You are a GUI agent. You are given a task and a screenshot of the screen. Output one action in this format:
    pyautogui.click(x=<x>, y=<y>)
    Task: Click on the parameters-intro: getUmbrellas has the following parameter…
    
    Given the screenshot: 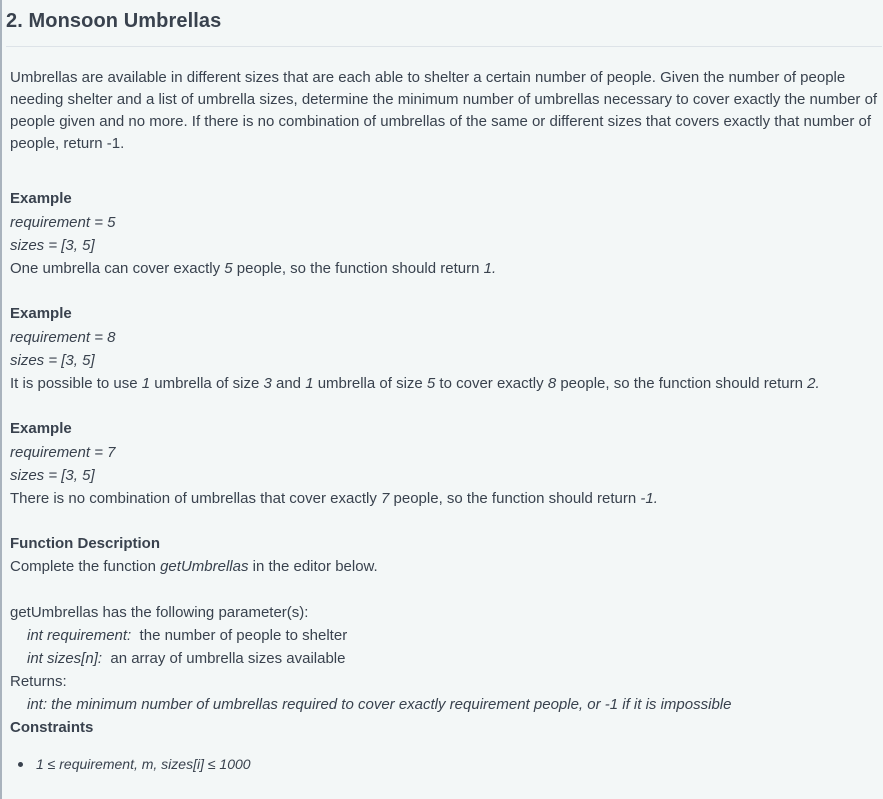 What is the action you would take?
    pyautogui.click(x=159, y=612)
    